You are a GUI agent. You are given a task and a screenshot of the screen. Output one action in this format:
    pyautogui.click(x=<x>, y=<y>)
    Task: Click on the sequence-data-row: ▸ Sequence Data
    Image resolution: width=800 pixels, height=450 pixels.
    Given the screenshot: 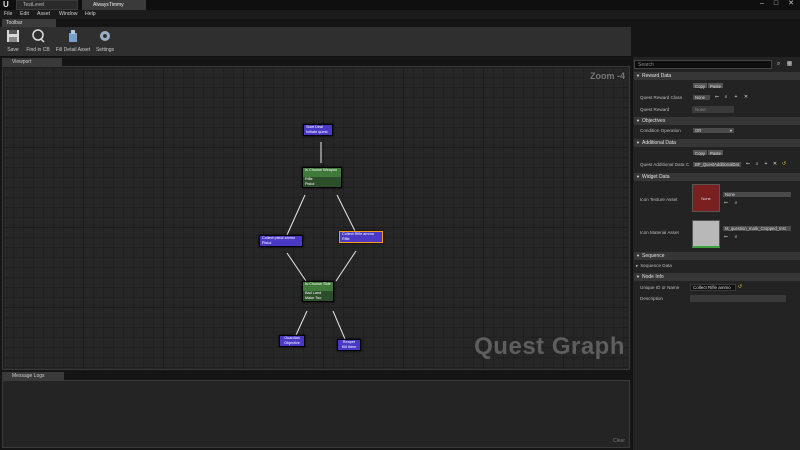 What is the action you would take?
    pyautogui.click(x=654, y=266)
    